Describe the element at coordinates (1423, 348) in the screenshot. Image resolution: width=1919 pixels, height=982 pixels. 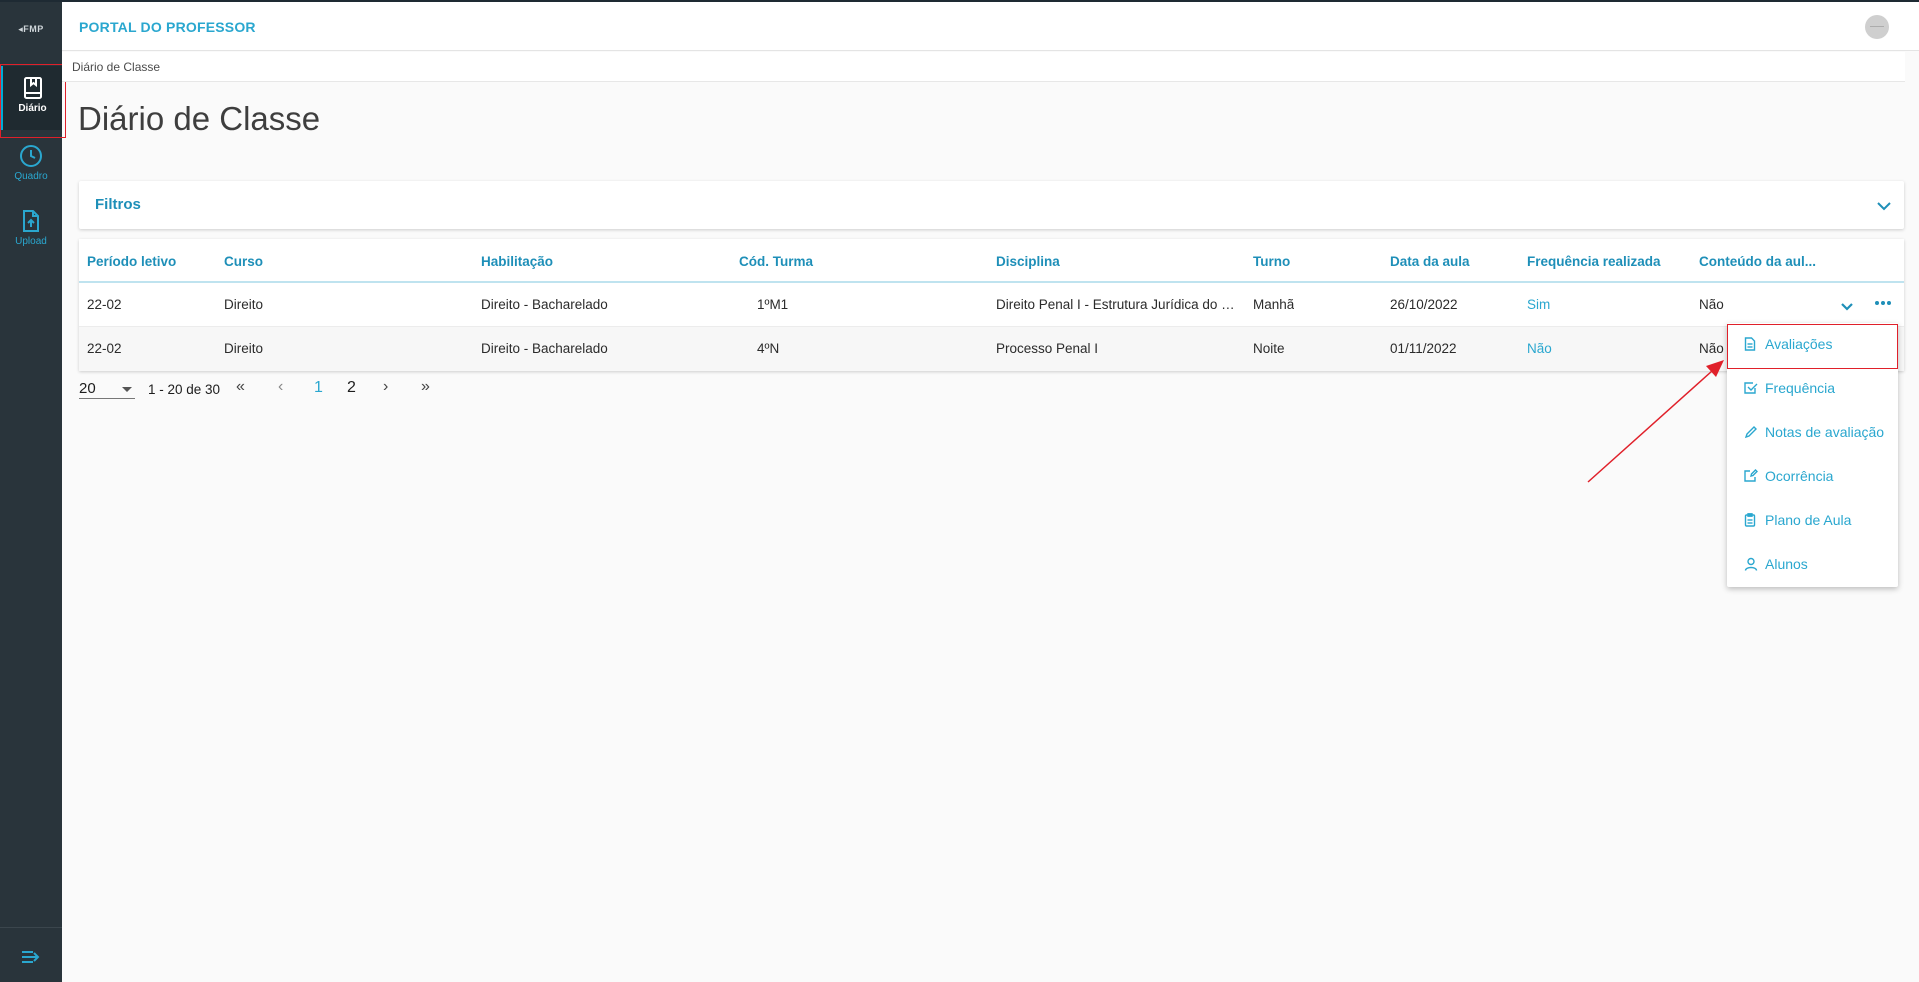
I see `table-cell: 01/11/2022` at that location.